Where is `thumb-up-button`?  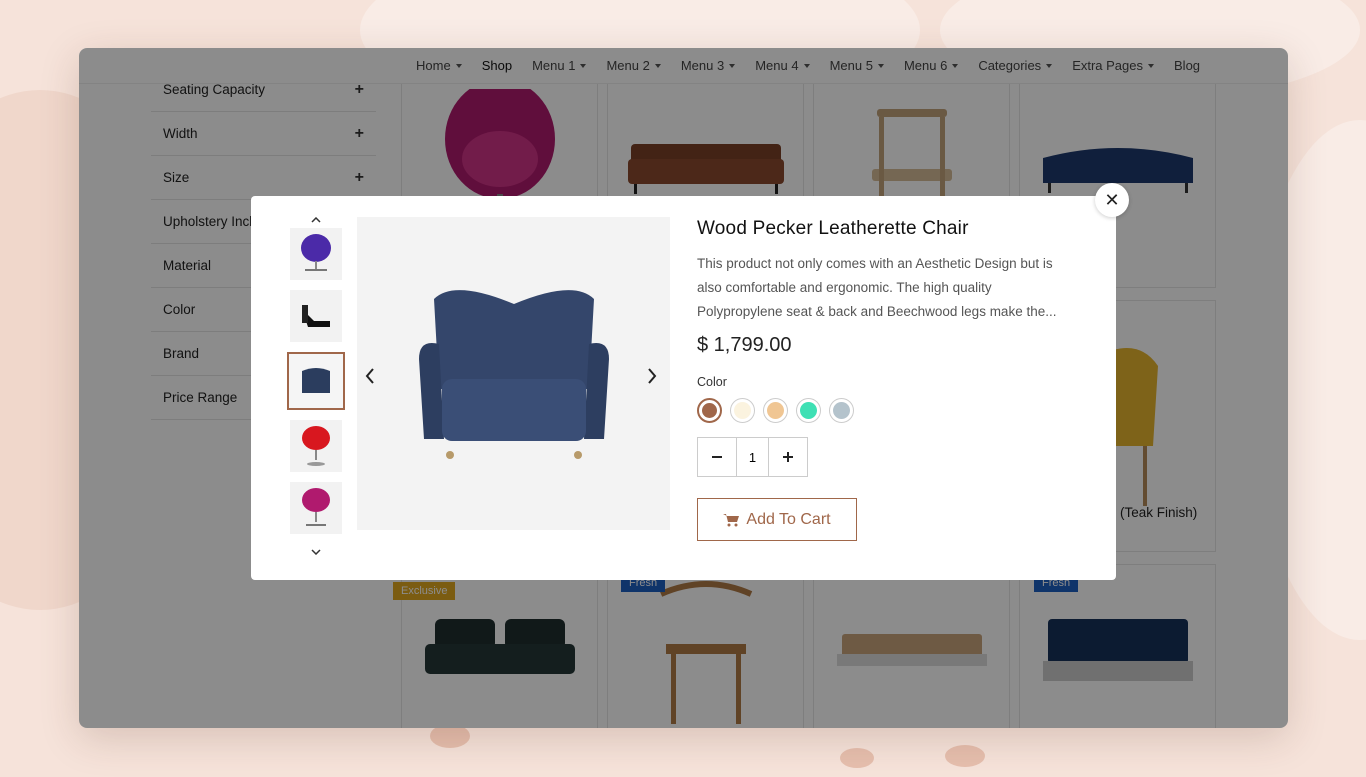
thumb-up-button is located at coordinates (316, 220).